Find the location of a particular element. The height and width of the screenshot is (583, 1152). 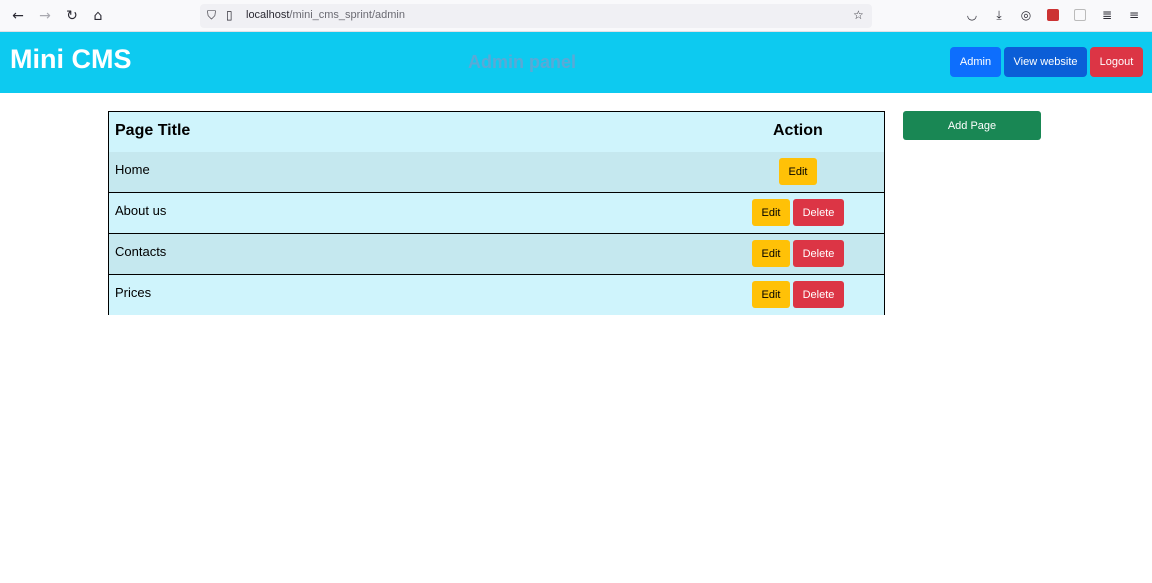

home-icon: ⌂ is located at coordinates (98, 16).